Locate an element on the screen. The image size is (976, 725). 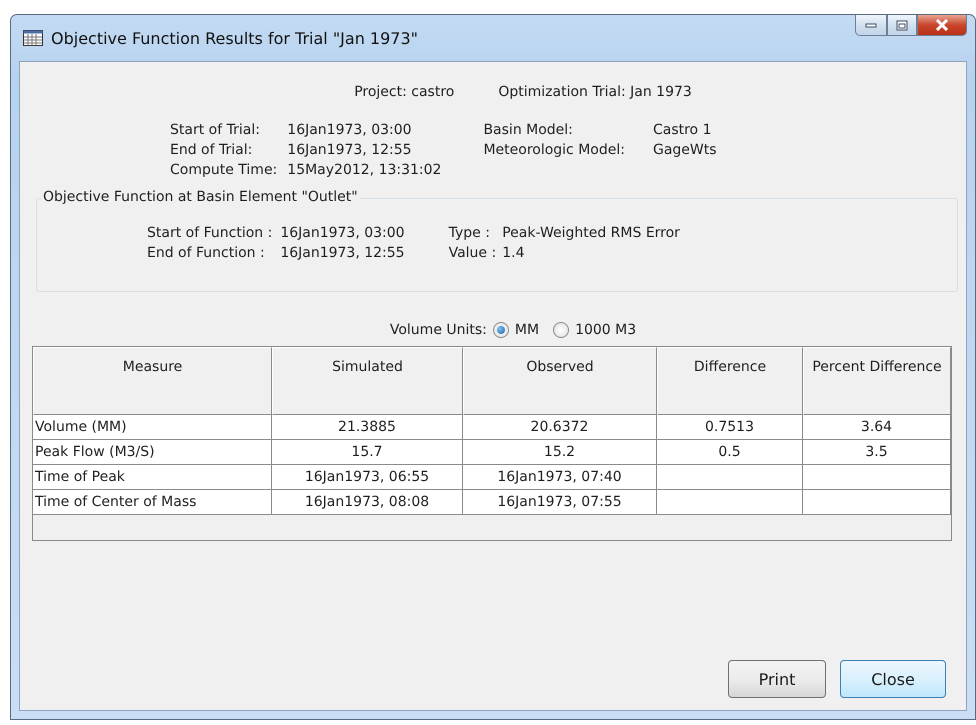
table-cell: 0.7513 is located at coordinates (730, 427).